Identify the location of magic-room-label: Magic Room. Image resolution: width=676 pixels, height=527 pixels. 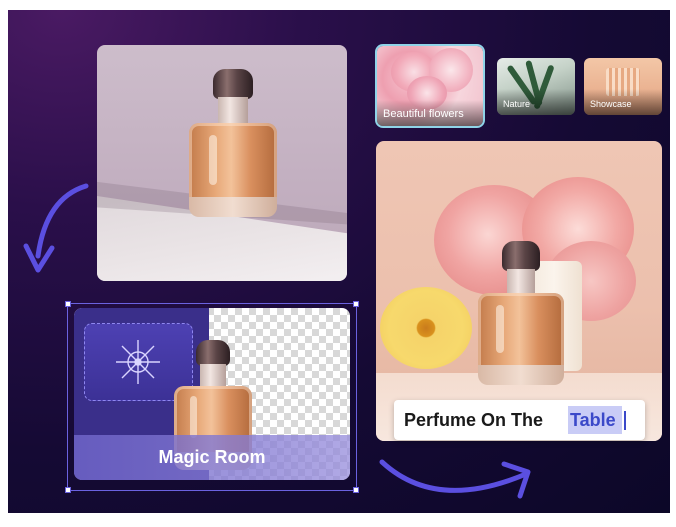
(212, 457).